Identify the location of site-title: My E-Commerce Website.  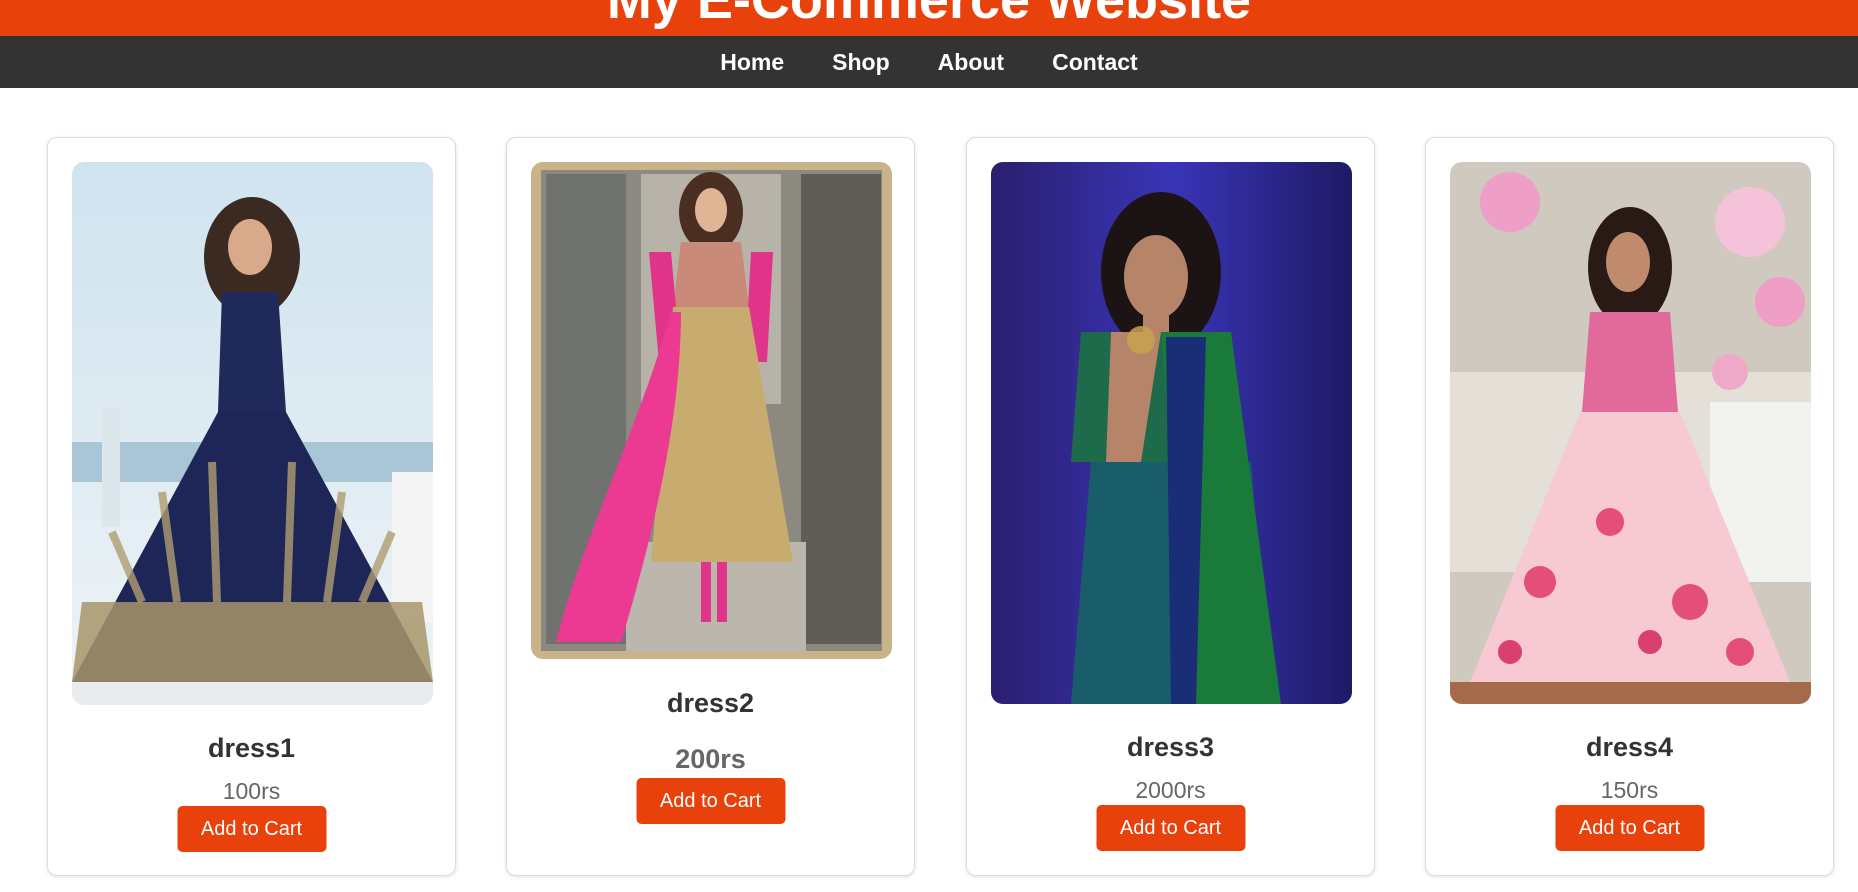
(929, 15).